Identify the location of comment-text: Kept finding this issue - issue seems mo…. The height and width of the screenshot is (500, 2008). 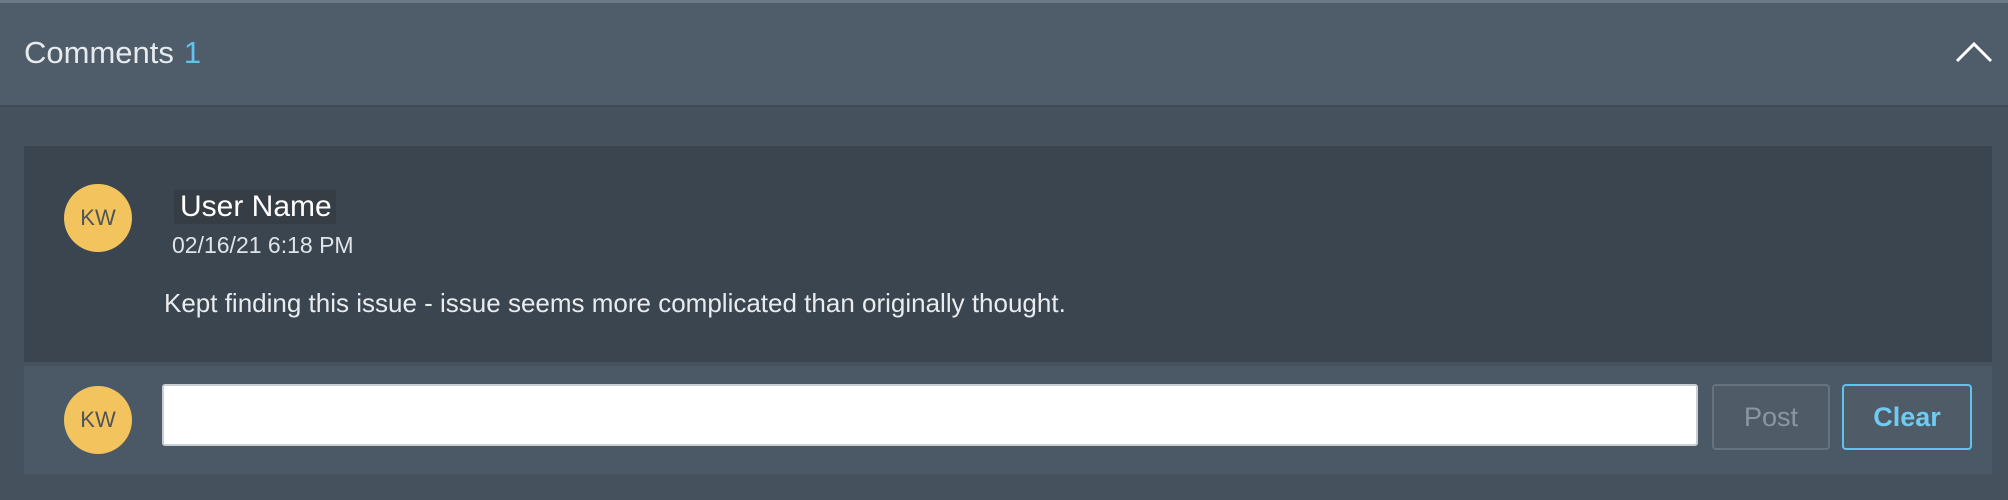
(615, 303).